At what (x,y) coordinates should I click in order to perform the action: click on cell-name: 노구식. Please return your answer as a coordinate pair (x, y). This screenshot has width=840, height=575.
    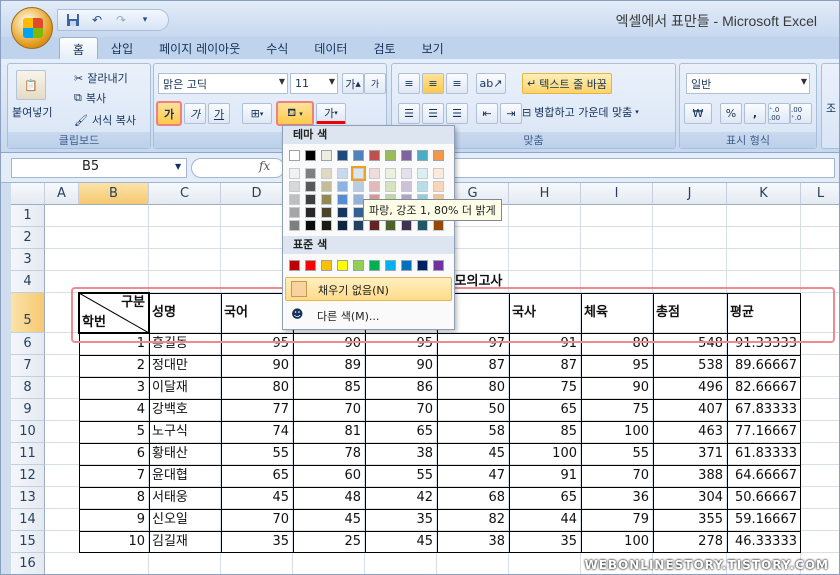
    Looking at the image, I should click on (184, 432).